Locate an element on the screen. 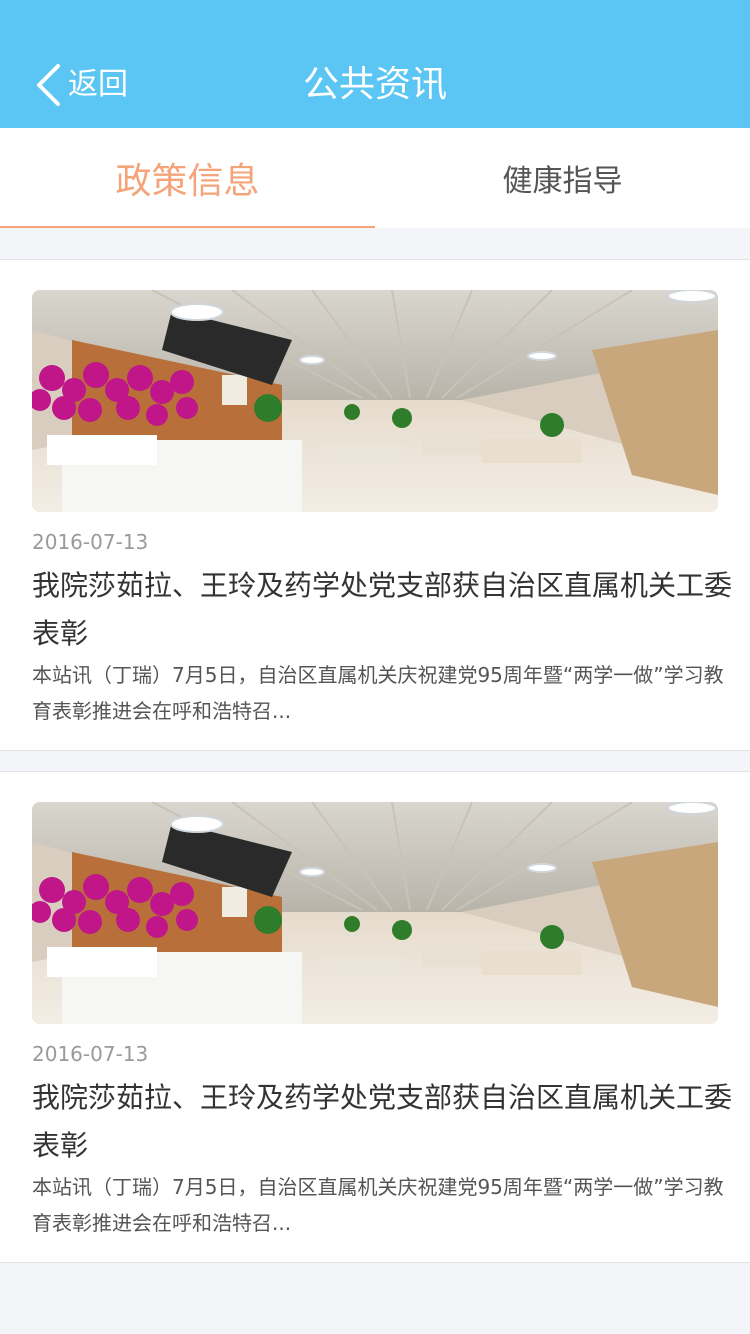  tab-label: 健康指导 is located at coordinates (562, 181).